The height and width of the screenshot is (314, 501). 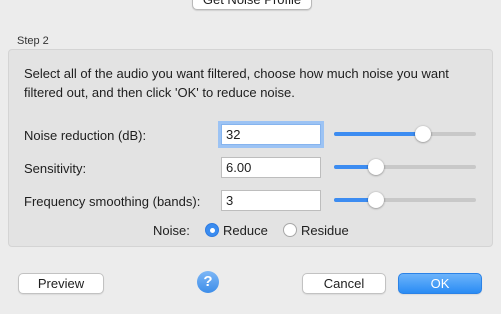 I want to click on step-2-label: Step 2, so click(x=33, y=41).